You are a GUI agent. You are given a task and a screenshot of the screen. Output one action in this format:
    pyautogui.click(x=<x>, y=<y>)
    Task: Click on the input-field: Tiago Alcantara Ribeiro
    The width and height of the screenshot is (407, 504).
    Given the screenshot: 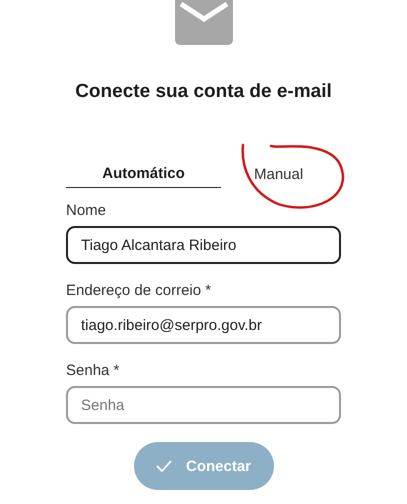 What is the action you would take?
    pyautogui.click(x=203, y=245)
    